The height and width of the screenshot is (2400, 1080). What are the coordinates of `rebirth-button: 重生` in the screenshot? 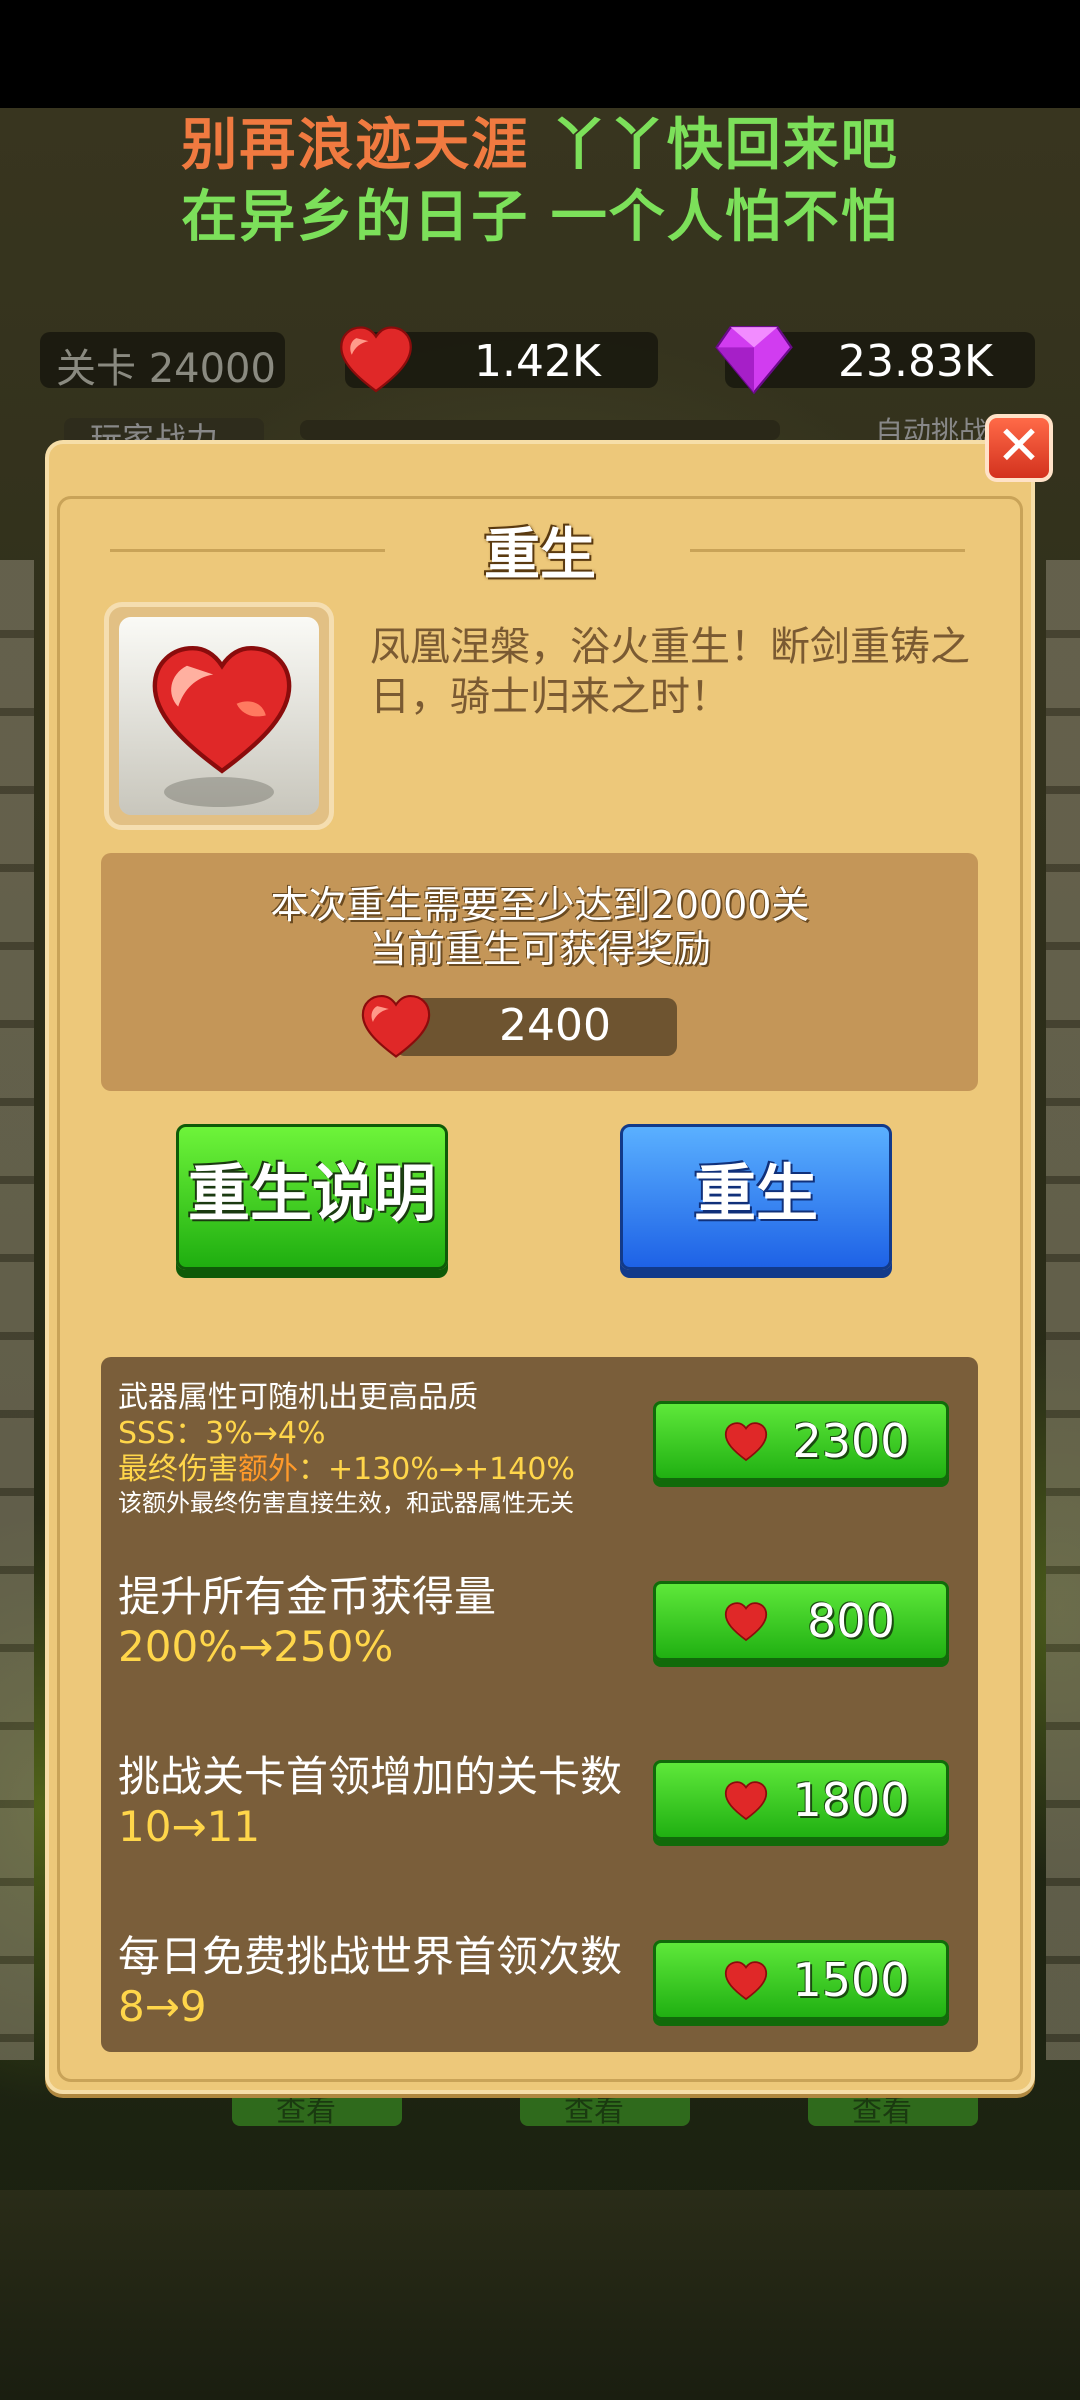 It's located at (756, 1197).